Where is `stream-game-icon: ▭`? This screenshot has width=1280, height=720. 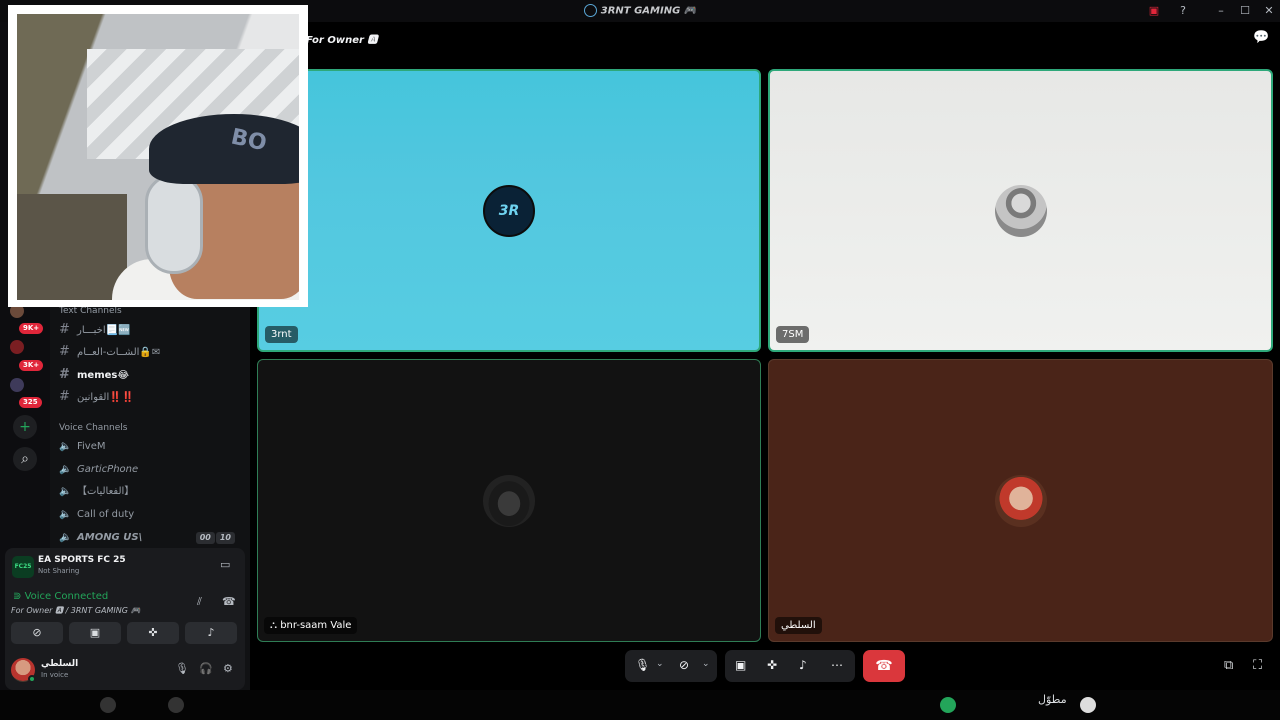
stream-game-icon: ▭ is located at coordinates (225, 564).